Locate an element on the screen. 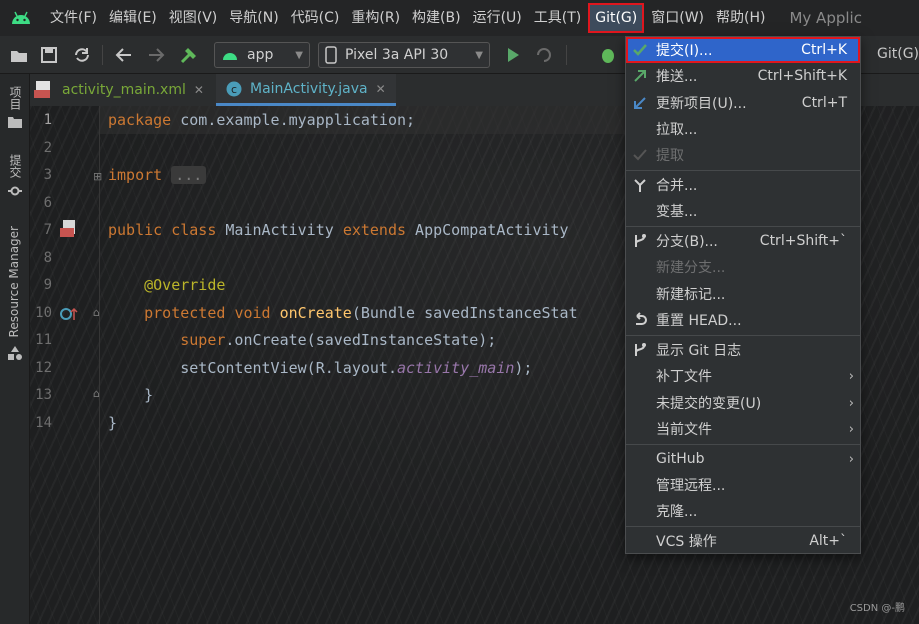 The width and height of the screenshot is (919, 624). code-line-12: setContentView(R.layout.activity_main); is located at coordinates (320, 368).